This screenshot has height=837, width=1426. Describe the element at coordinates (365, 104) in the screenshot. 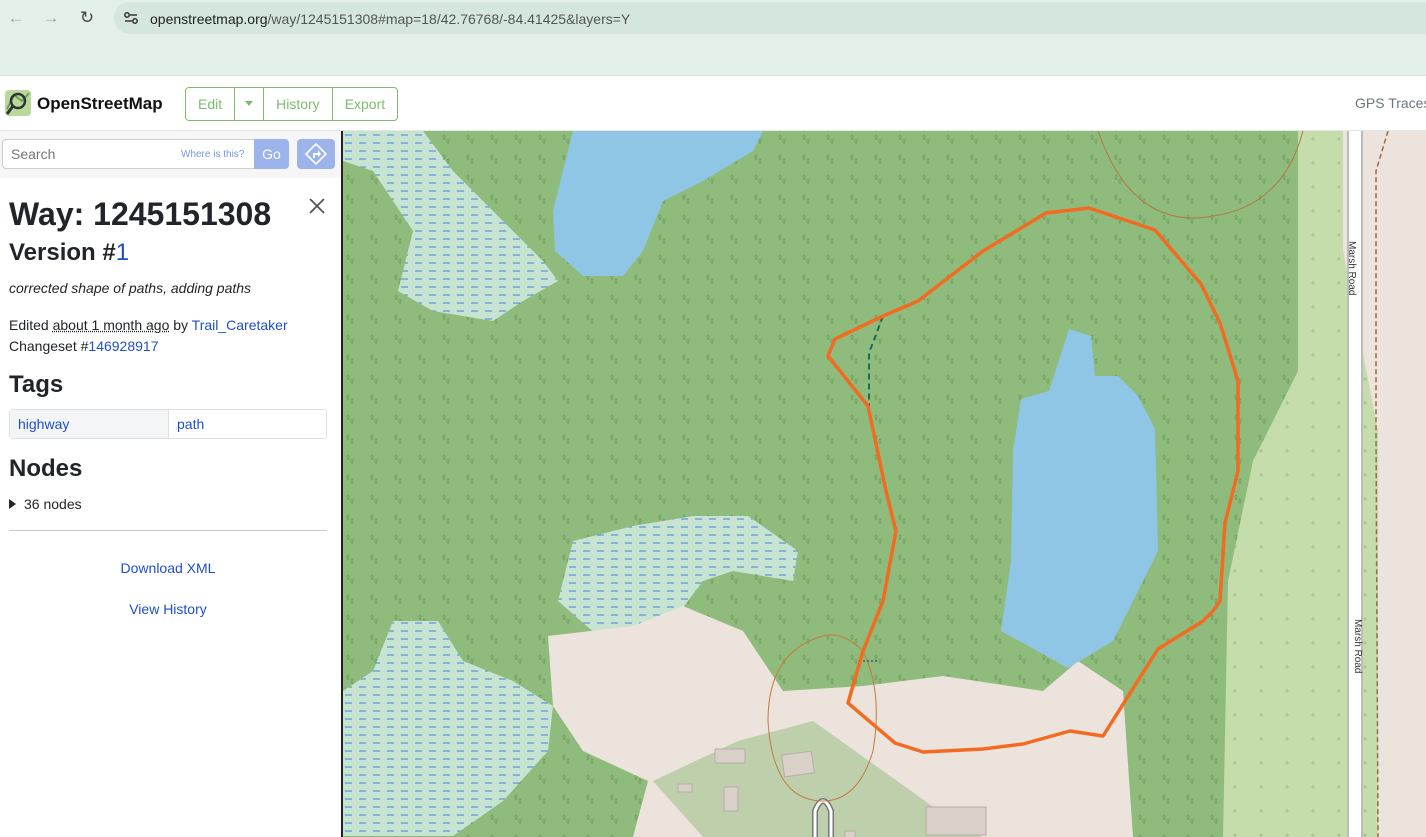

I see `export-button: Export` at that location.